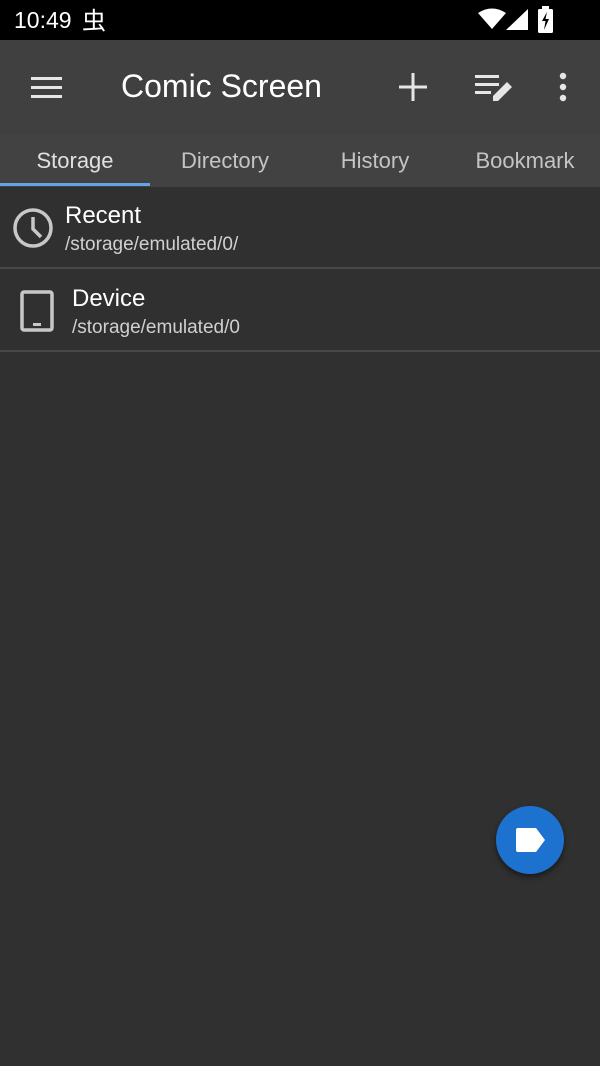 The image size is (600, 1066). I want to click on label-icon, so click(530, 840).